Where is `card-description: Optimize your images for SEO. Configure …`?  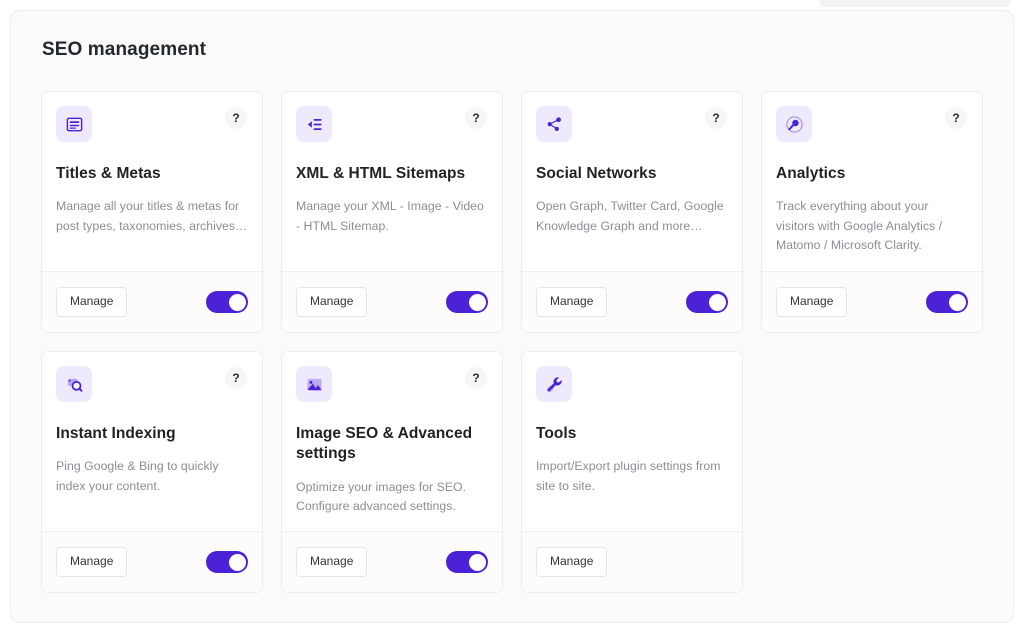
card-description: Optimize your images for SEO. Configure … is located at coordinates (381, 496).